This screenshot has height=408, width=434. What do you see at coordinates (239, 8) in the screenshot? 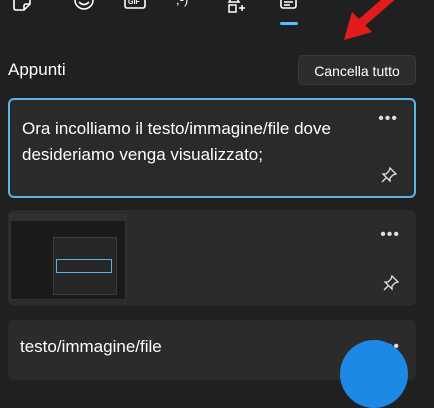
I see `symbols-icon` at bounding box center [239, 8].